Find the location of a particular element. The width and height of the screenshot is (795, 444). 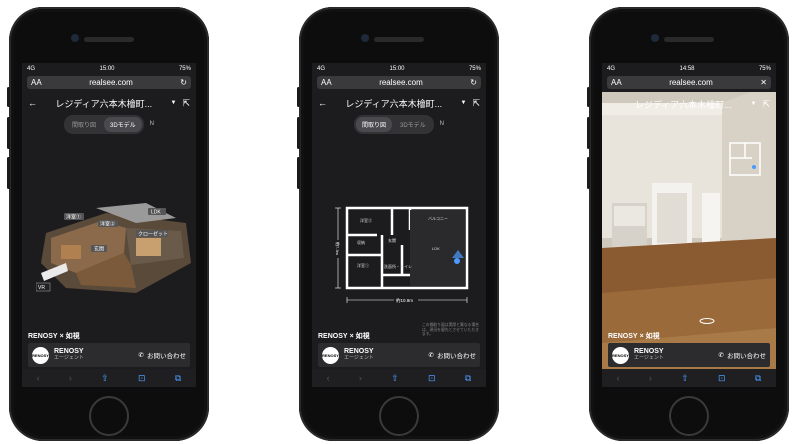

width-dimension: 約10.9m is located at coordinates (404, 300).